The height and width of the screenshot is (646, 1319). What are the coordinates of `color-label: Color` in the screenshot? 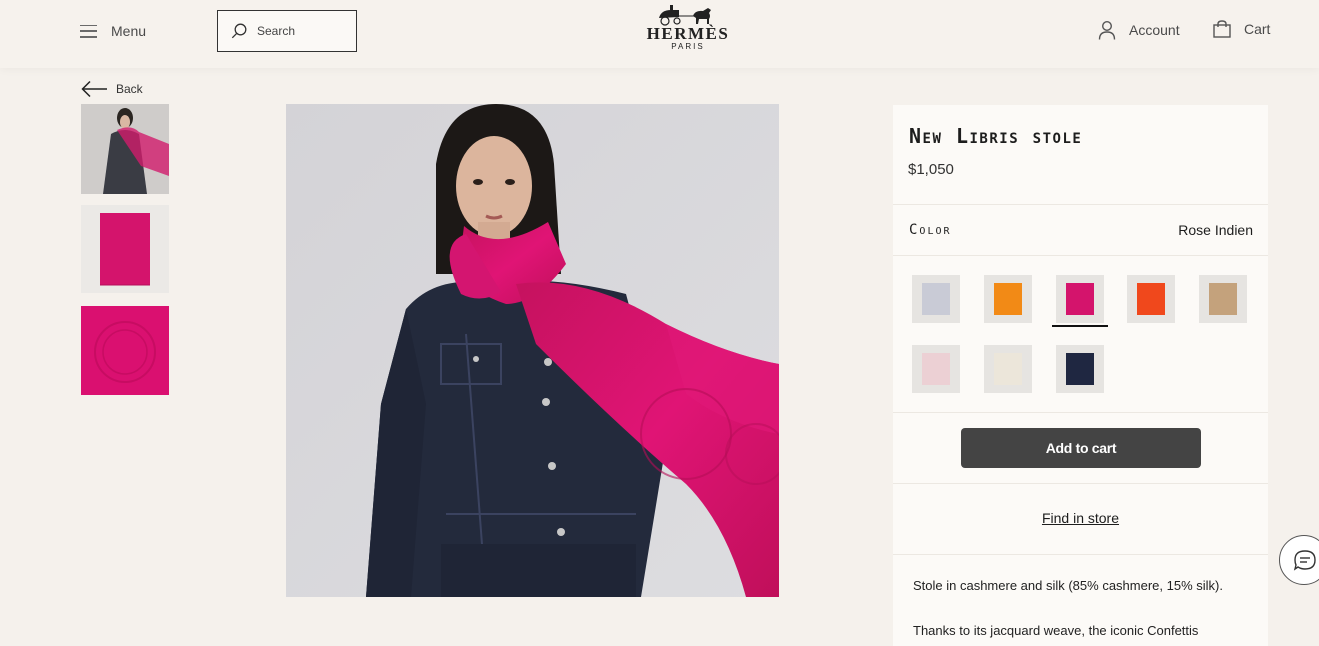 It's located at (930, 230).